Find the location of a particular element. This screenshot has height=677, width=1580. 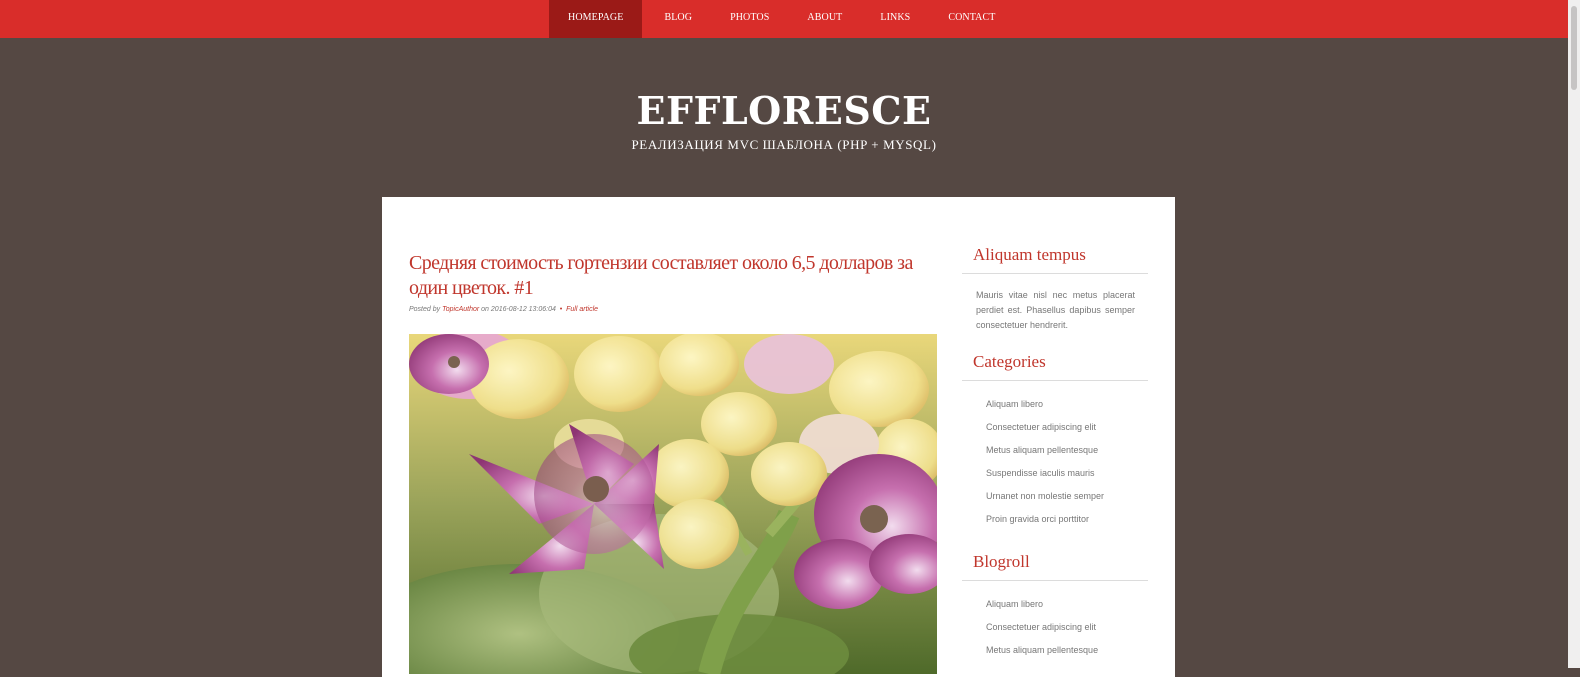

nav-item-links: LINKS is located at coordinates (895, 19).